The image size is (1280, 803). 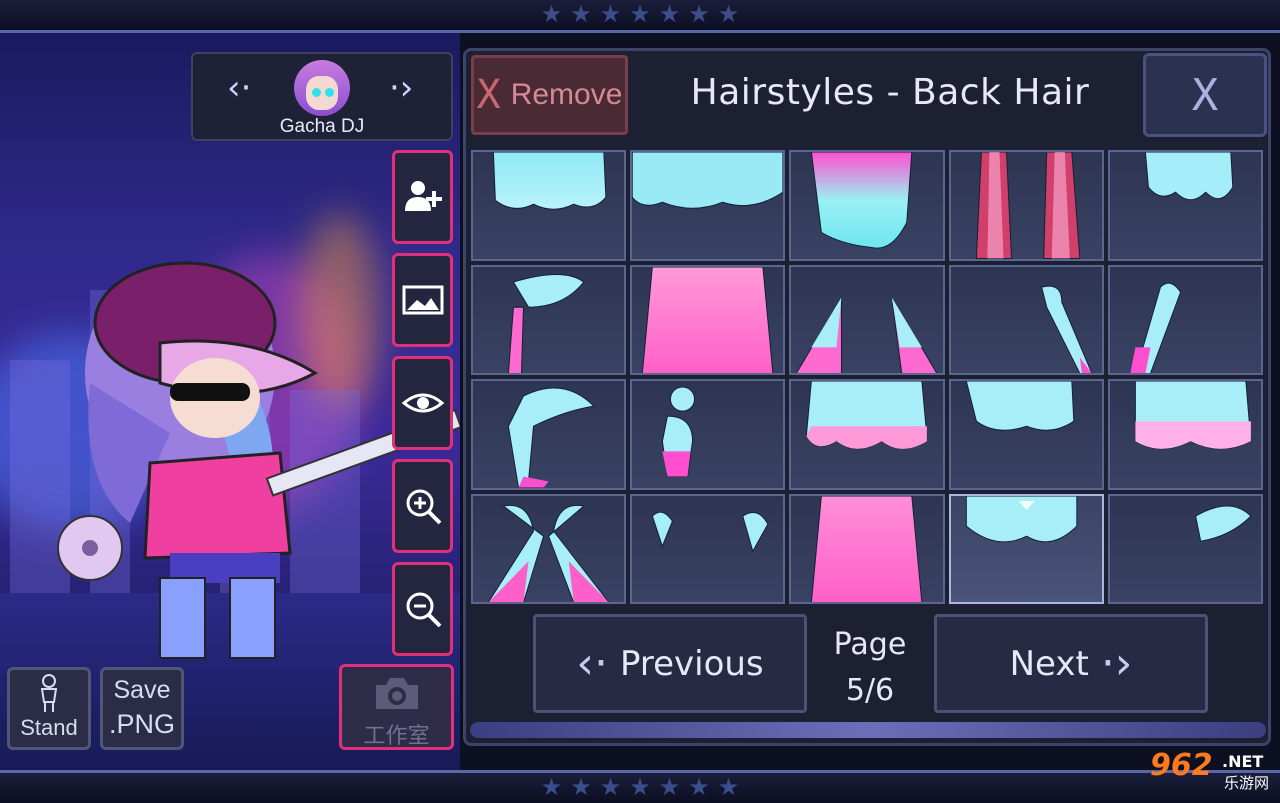 I want to click on visibility-button, so click(x=422, y=403).